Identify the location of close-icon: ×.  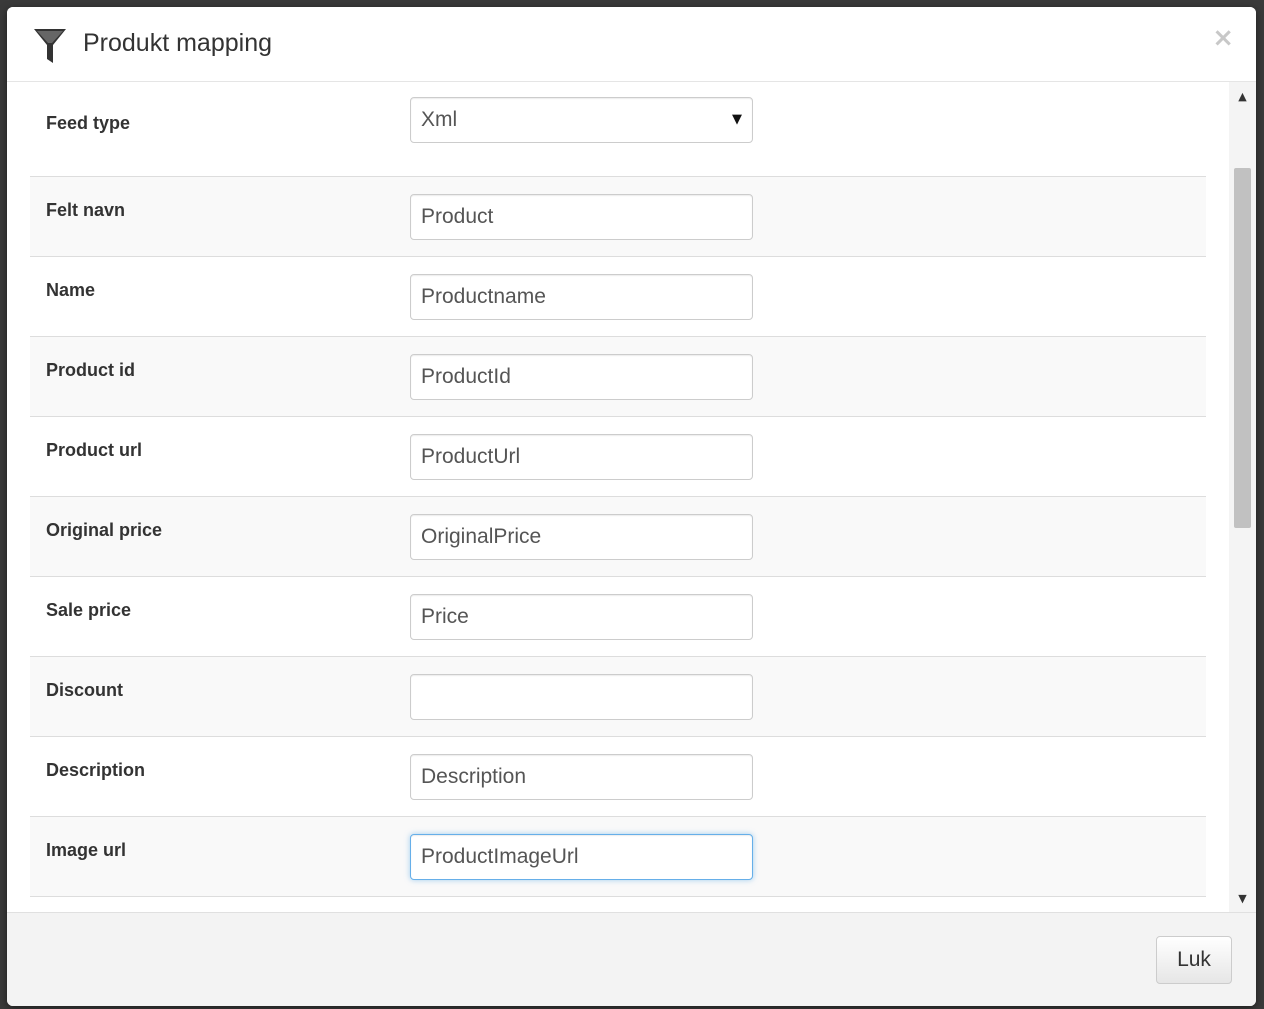
(1223, 38).